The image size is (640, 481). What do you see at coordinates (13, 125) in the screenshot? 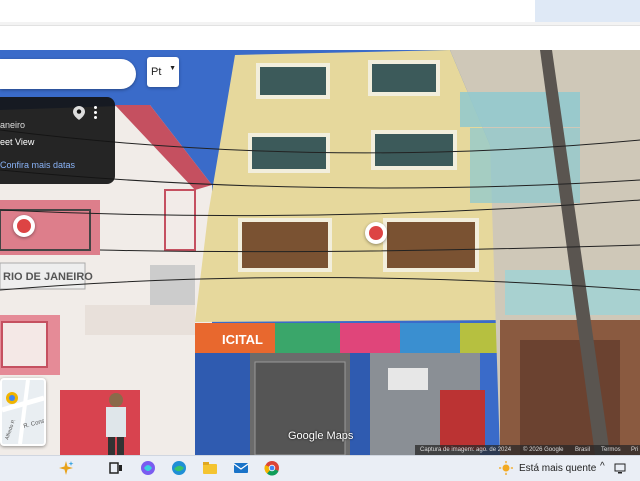
I see `location-text: aneiro` at bounding box center [13, 125].